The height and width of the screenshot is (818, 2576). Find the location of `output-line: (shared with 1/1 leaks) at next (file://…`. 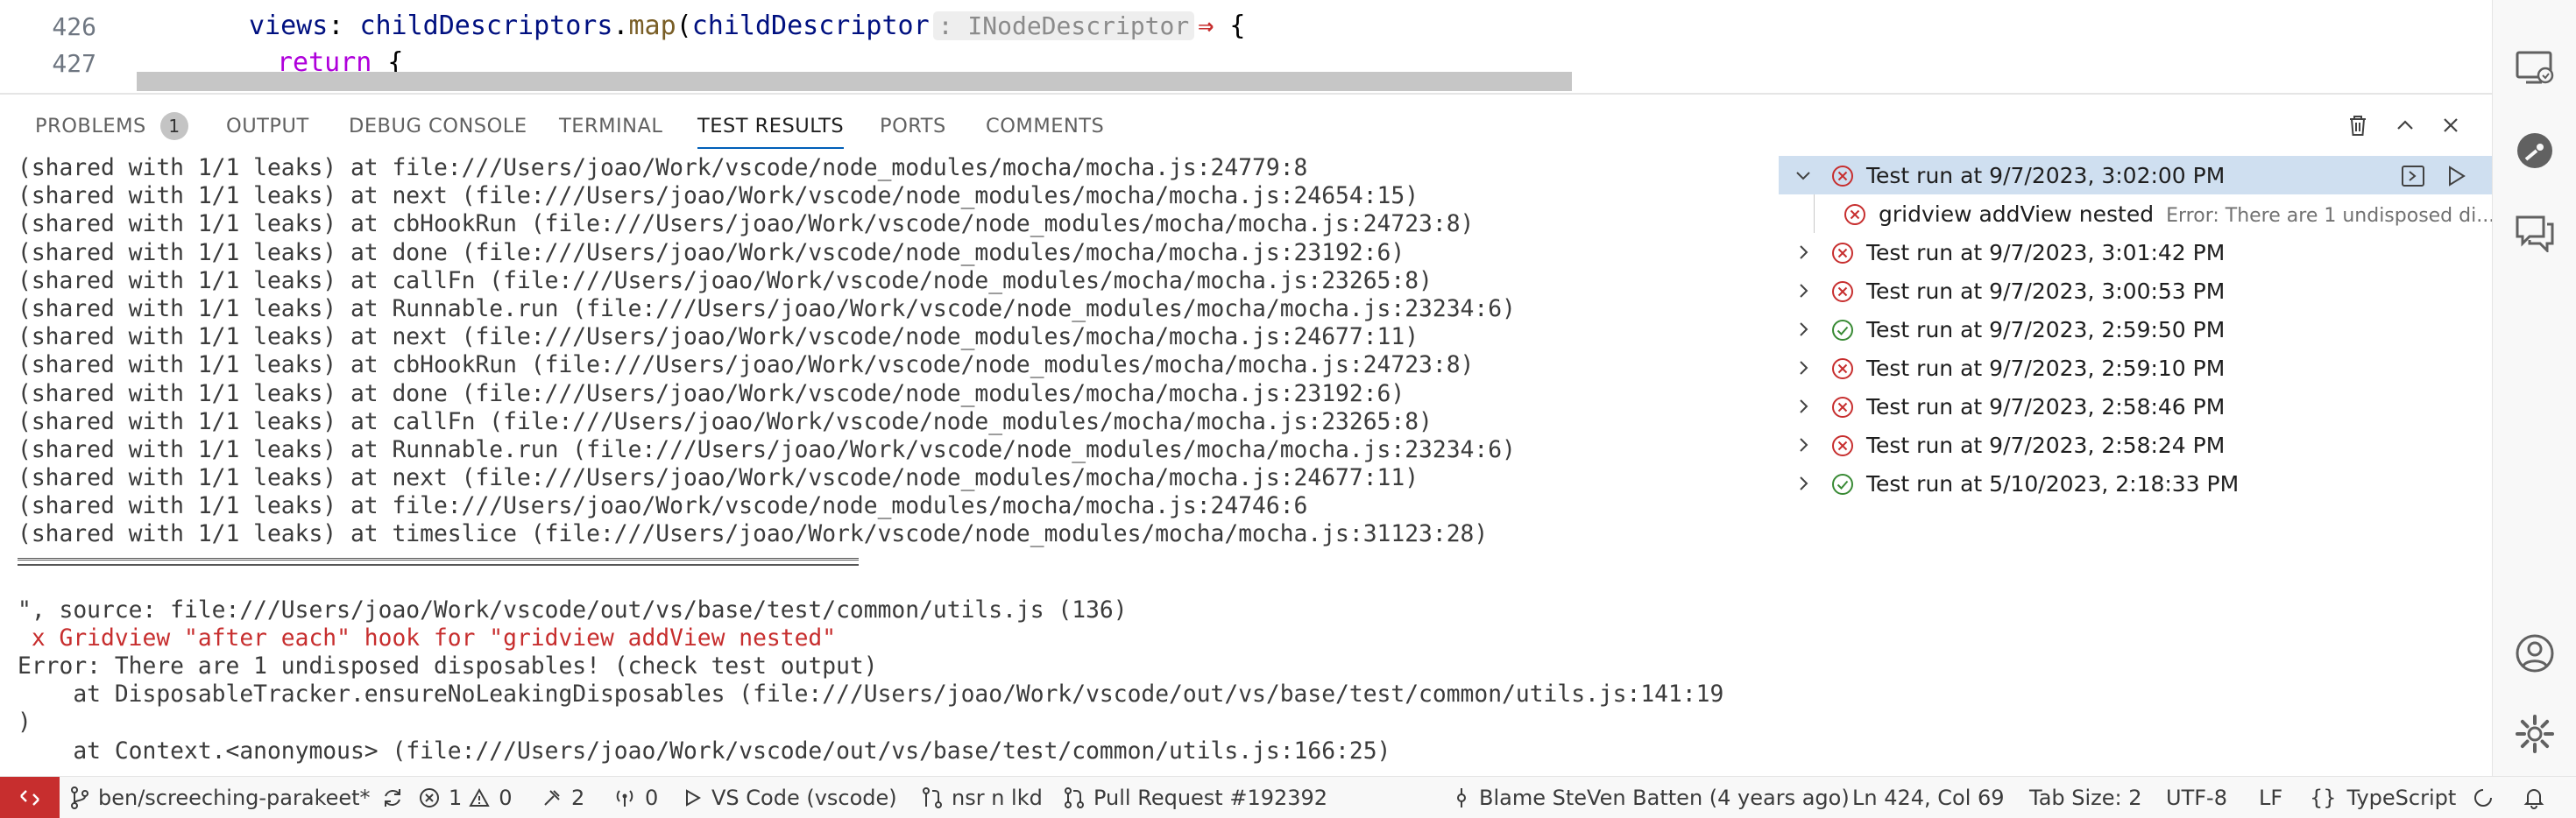

output-line: (shared with 1/1 leaks) at next (file://… is located at coordinates (718, 478).